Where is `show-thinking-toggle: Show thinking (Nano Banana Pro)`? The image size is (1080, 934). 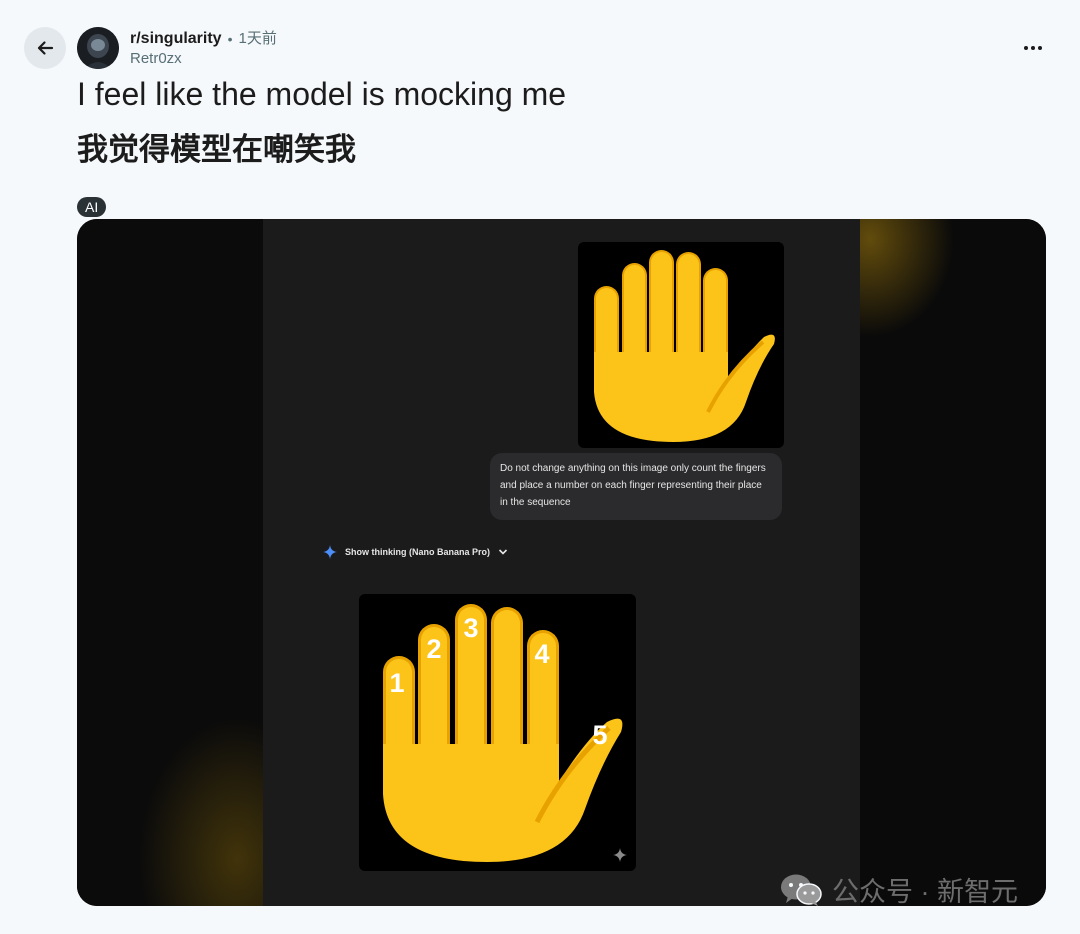
show-thinking-toggle: Show thinking (Nano Banana Pro) is located at coordinates (415, 552).